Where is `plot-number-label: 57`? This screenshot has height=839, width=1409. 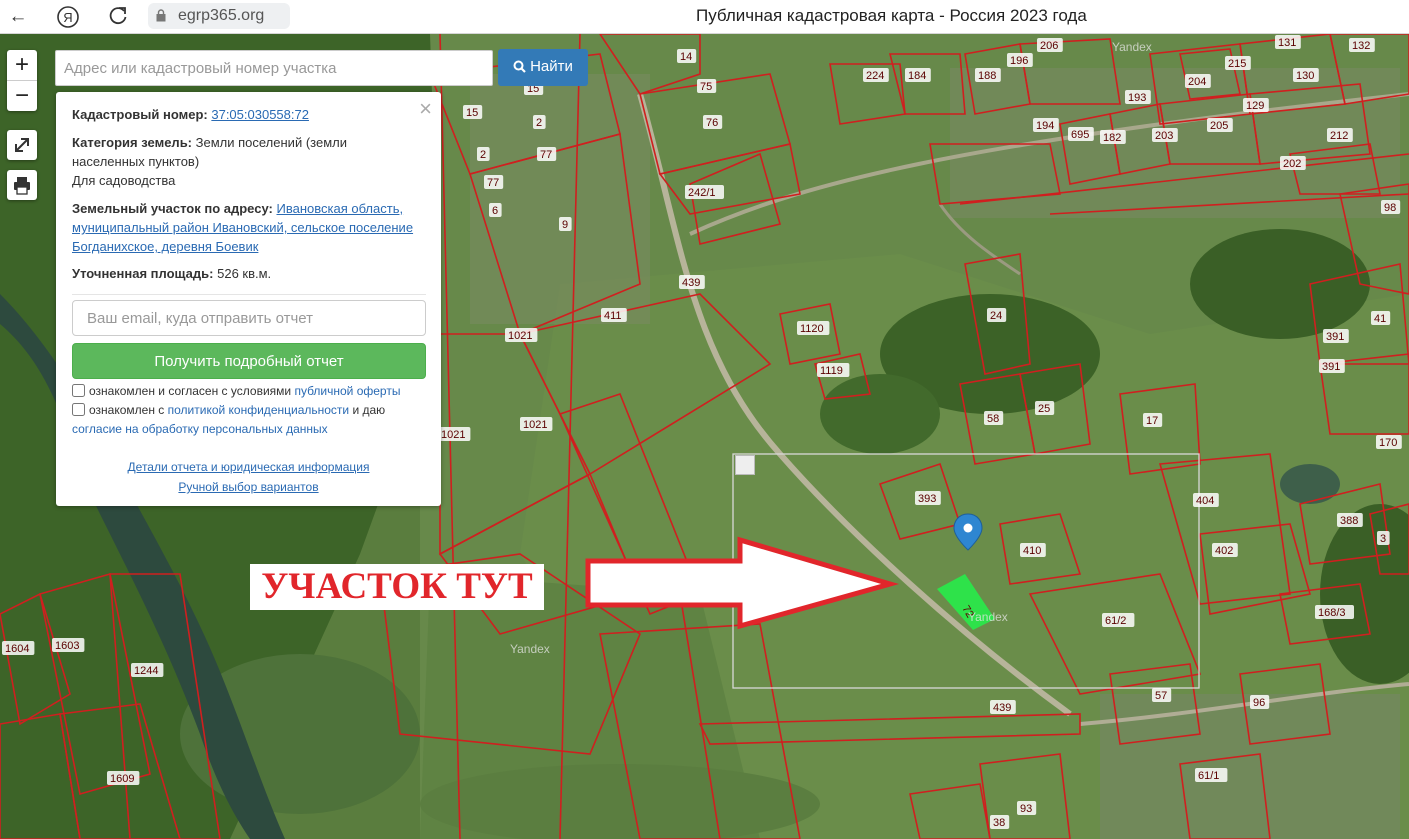
plot-number-label: 57 is located at coordinates (1161, 696).